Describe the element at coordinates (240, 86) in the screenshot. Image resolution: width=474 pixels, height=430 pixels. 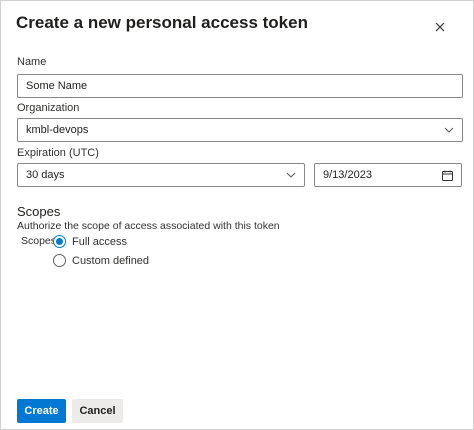
I see `name-input` at that location.